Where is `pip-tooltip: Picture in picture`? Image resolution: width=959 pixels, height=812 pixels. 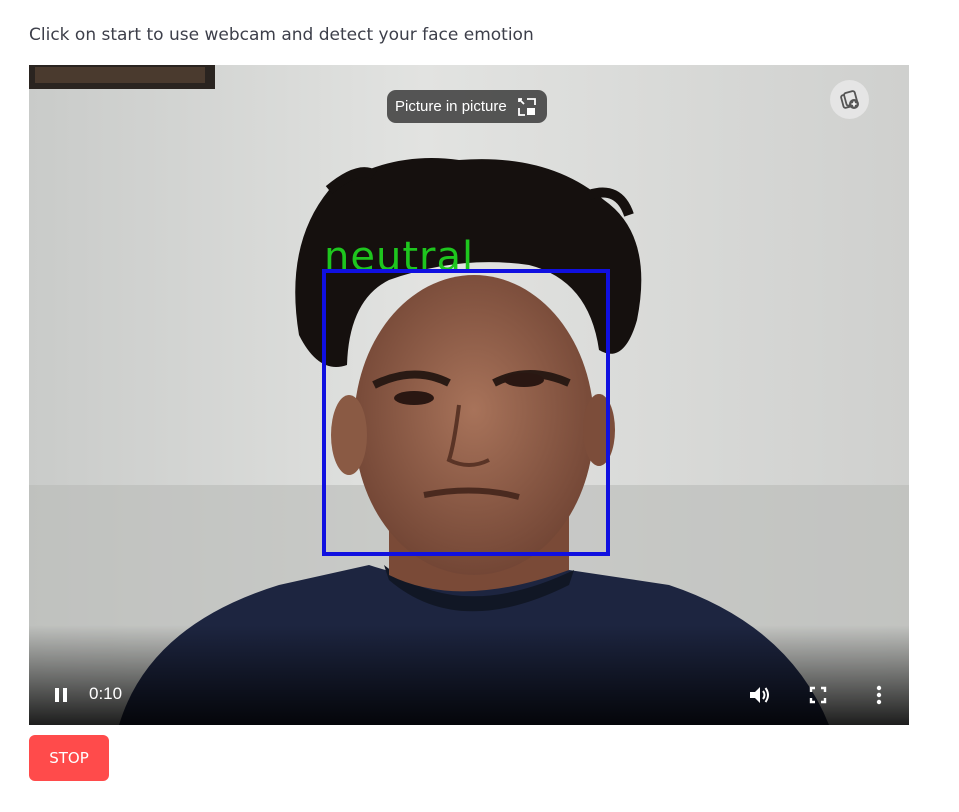
pip-tooltip: Picture in picture is located at coordinates (467, 106).